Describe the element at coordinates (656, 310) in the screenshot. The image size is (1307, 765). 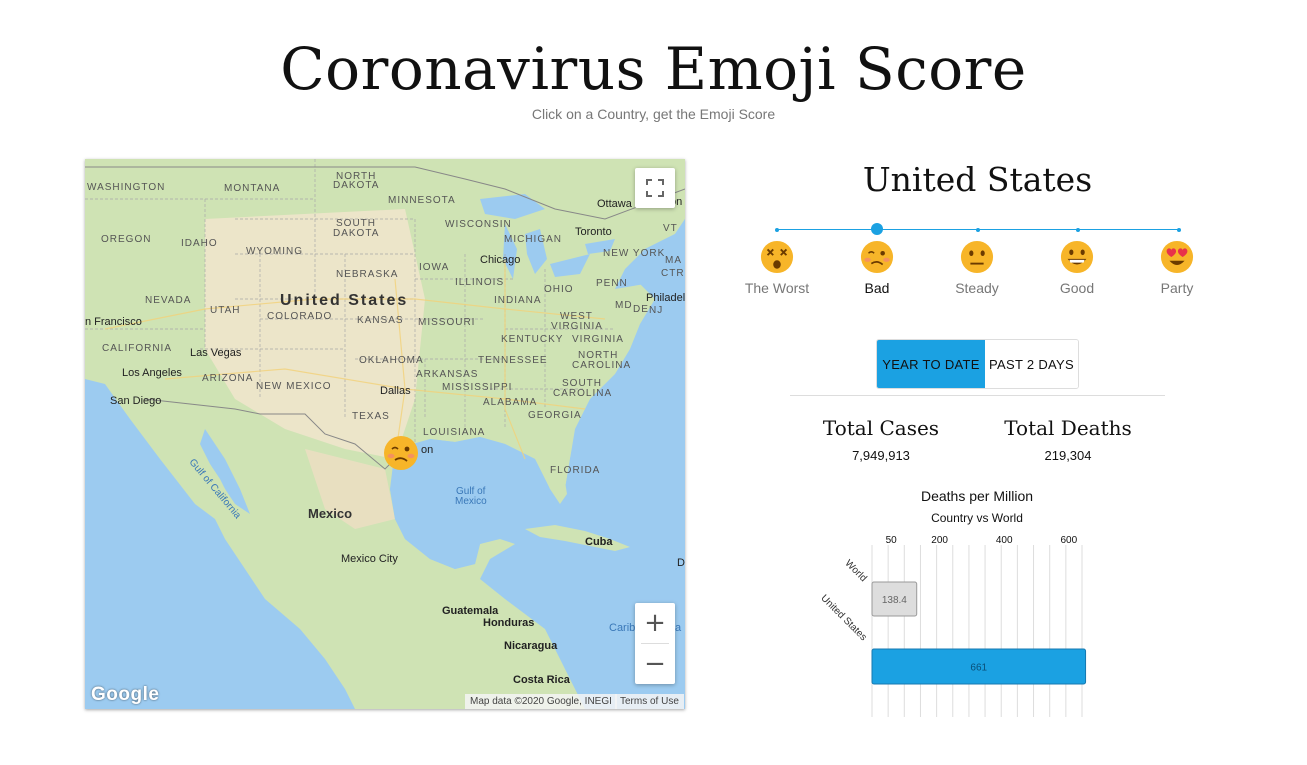
I see `map-label: NJ` at that location.